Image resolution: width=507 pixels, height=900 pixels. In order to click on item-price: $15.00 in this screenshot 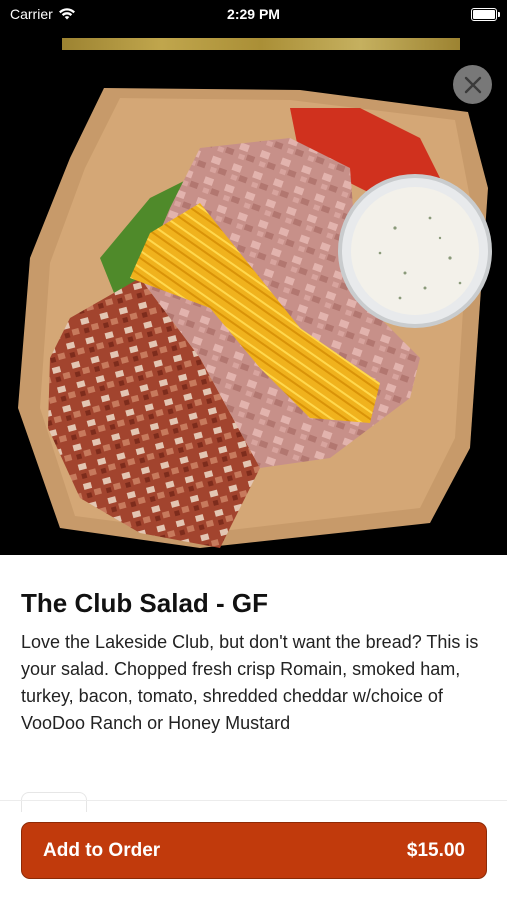, I will do `click(435, 850)`.